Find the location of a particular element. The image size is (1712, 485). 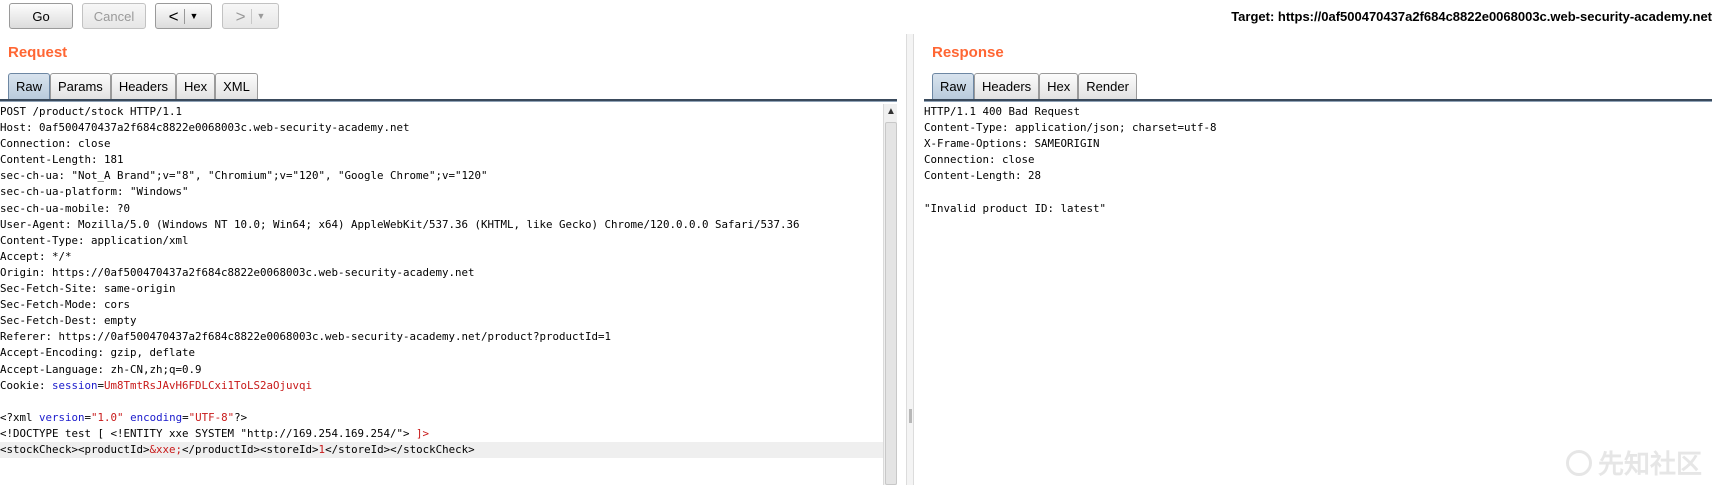

code-token: "1.0" is located at coordinates (107, 417).